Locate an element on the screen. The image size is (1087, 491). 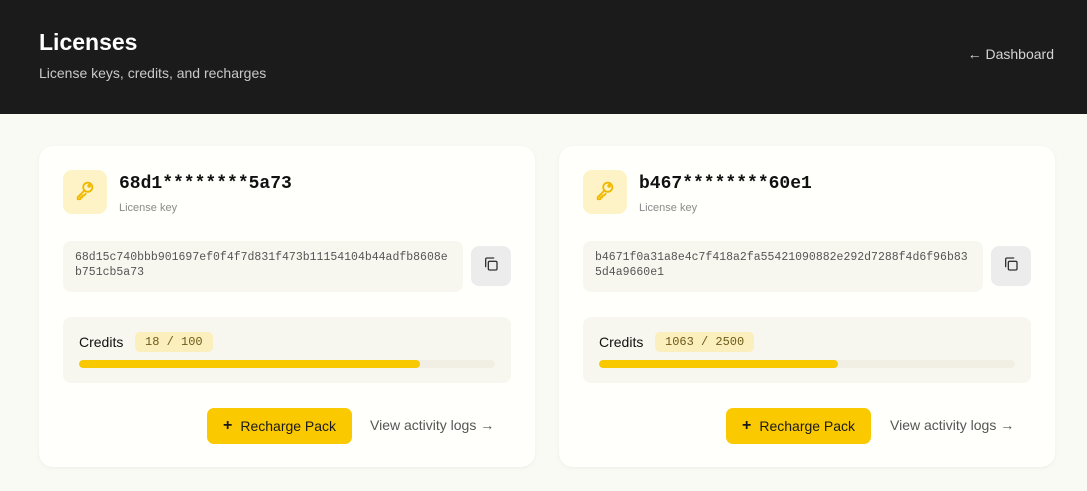
dashboard-link: ← Dashboard is located at coordinates (1011, 54).